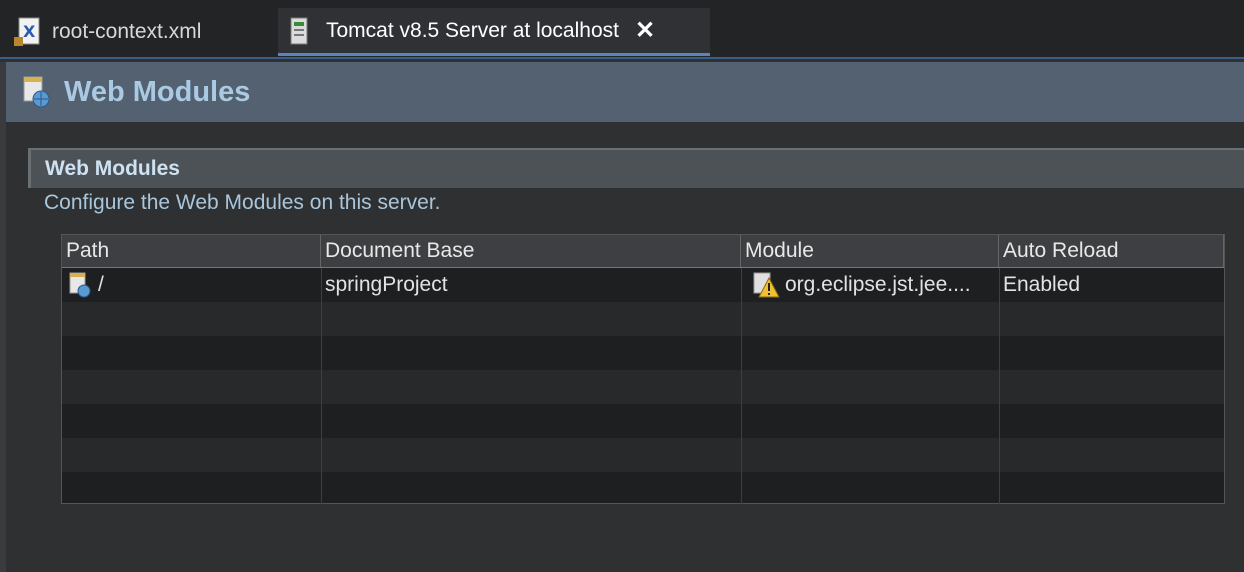 This screenshot has height=572, width=1244. Describe the element at coordinates (157, 91) in the screenshot. I see `page-title: Web Modules` at that location.